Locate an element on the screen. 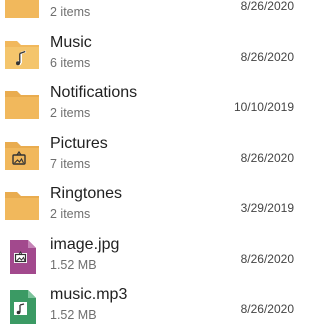 The image size is (320, 332). item-count: 6 items is located at coordinates (70, 62).